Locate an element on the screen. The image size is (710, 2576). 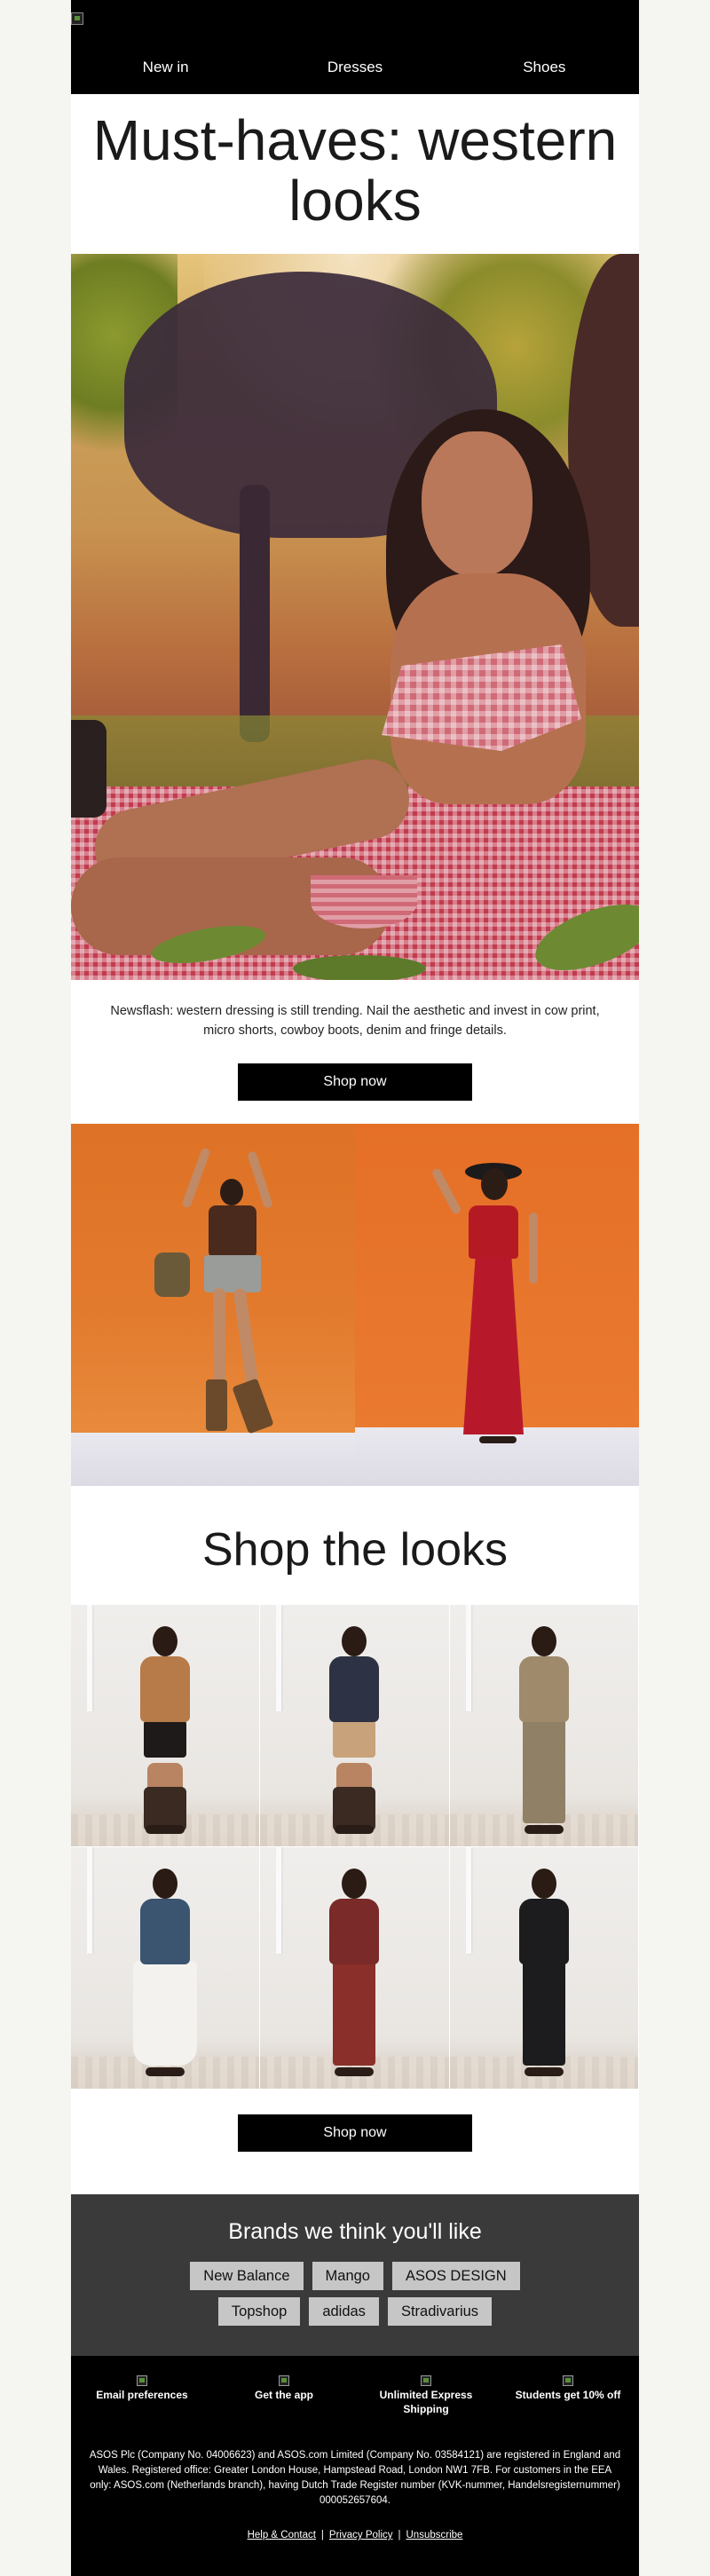
privacy-policy-link: Privacy Policy is located at coordinates (361, 2535).